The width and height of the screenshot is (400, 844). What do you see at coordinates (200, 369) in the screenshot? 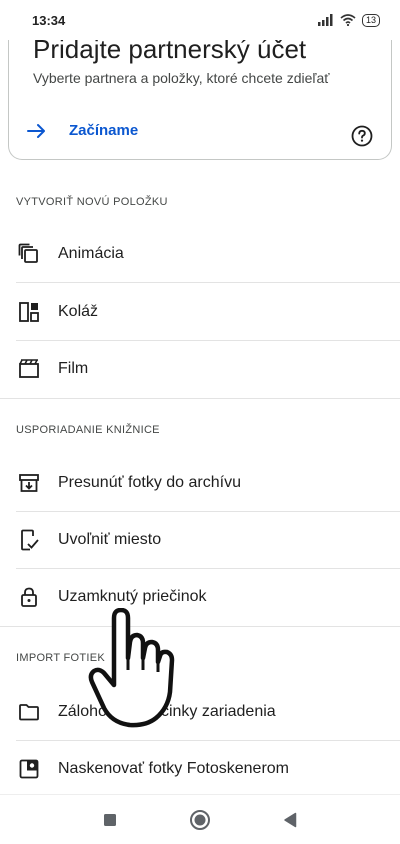
I see `list-item-film: Film` at bounding box center [200, 369].